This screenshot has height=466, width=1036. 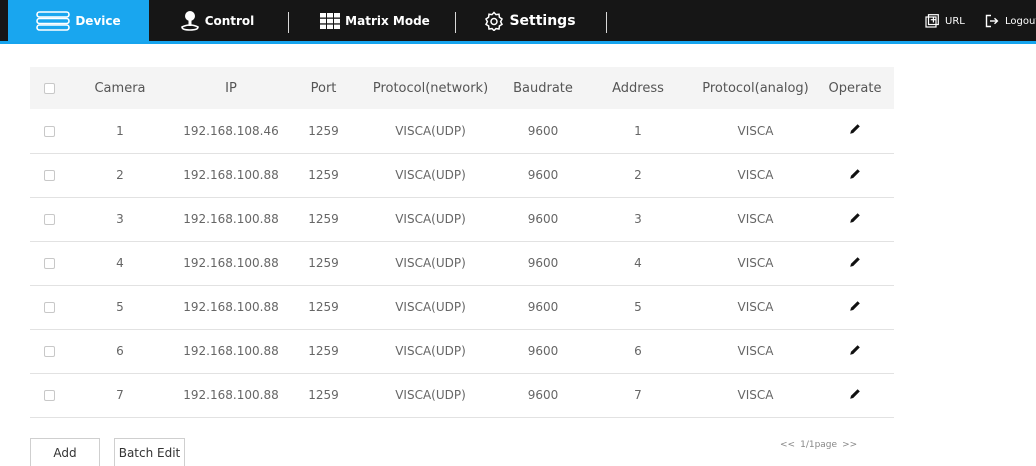 What do you see at coordinates (190, 21) in the screenshot?
I see `joystick-icon` at bounding box center [190, 21].